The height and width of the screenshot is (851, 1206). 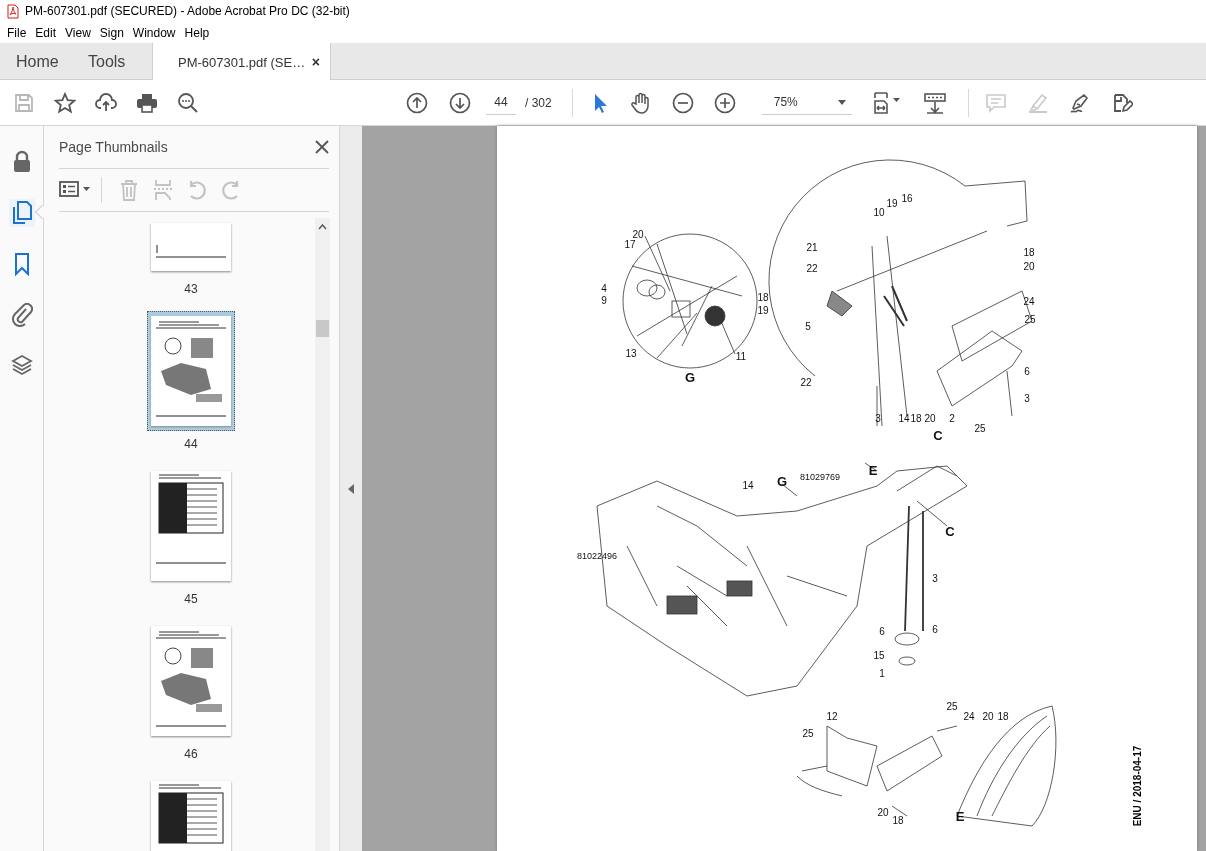 I want to click on pdf-file-icon, so click(x=13, y=11).